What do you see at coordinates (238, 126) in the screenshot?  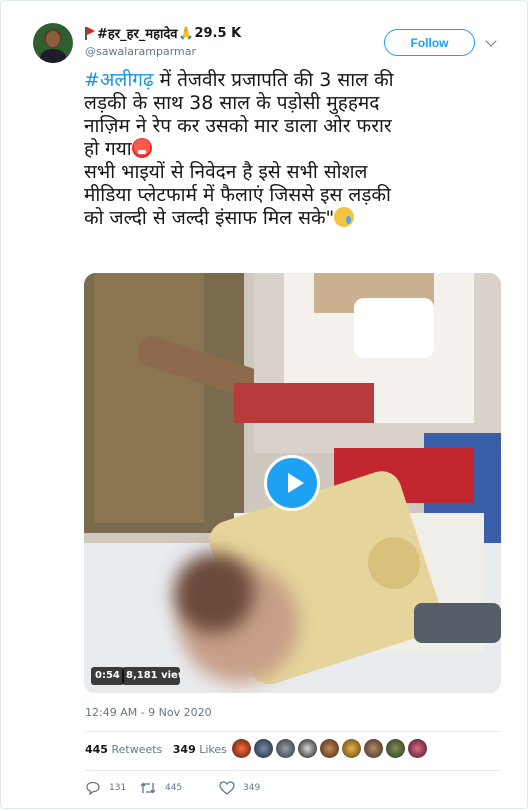 I see `tweet-line: नाज़िम ने रेप कर उसको मार डाला ओर फरार` at bounding box center [238, 126].